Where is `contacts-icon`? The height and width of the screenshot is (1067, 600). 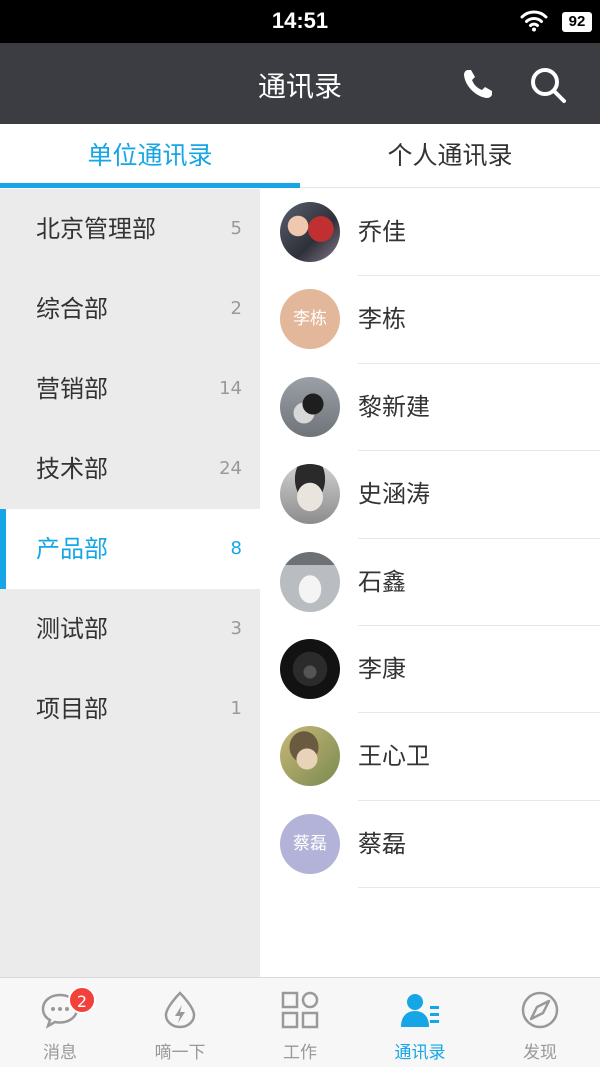
contacts-icon is located at coordinates (420, 1010).